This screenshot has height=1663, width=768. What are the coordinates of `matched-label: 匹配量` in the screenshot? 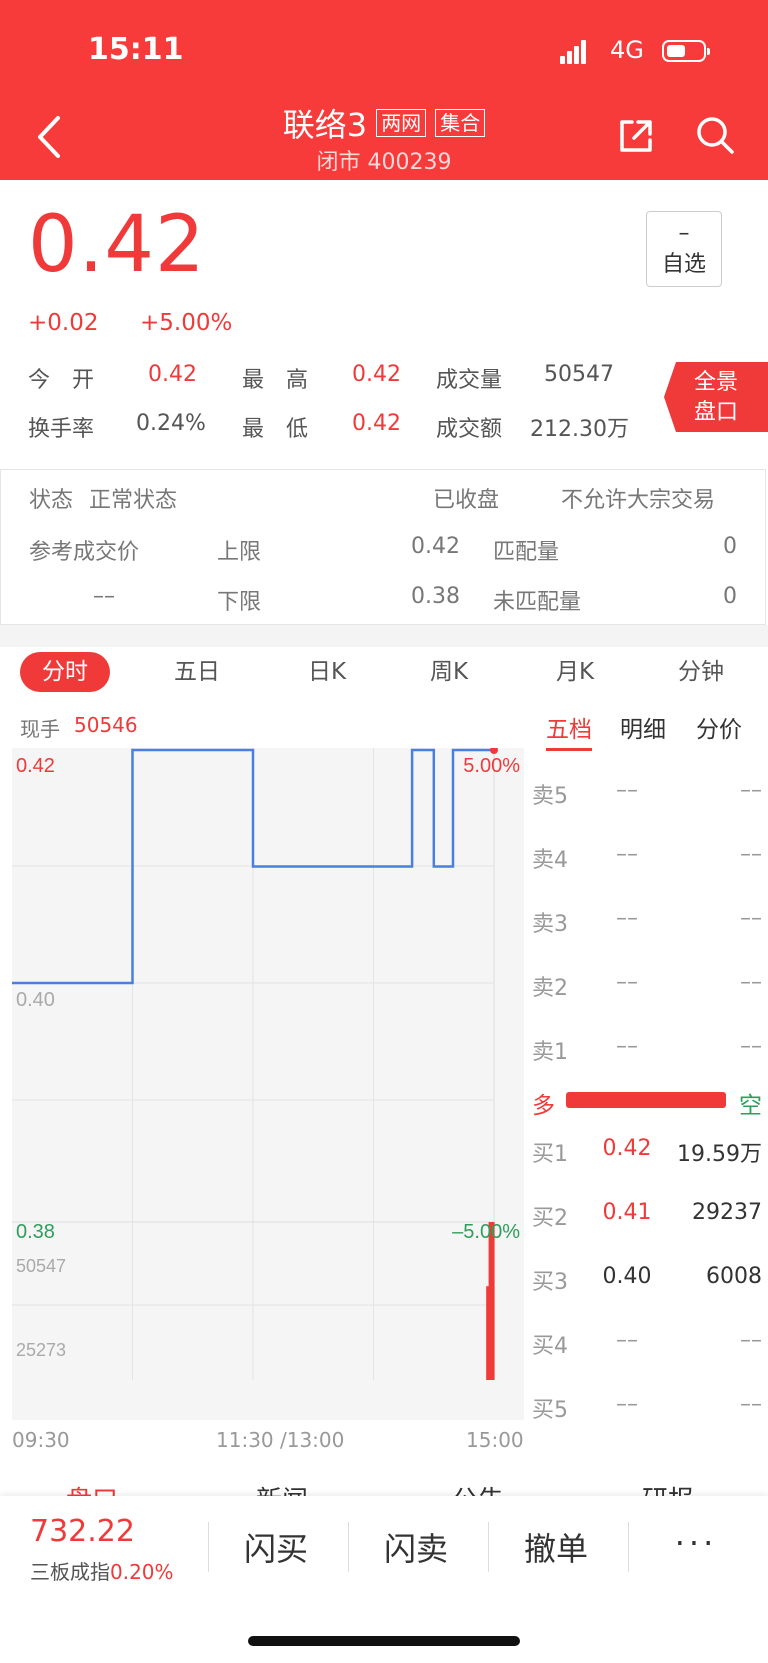 It's located at (526, 552).